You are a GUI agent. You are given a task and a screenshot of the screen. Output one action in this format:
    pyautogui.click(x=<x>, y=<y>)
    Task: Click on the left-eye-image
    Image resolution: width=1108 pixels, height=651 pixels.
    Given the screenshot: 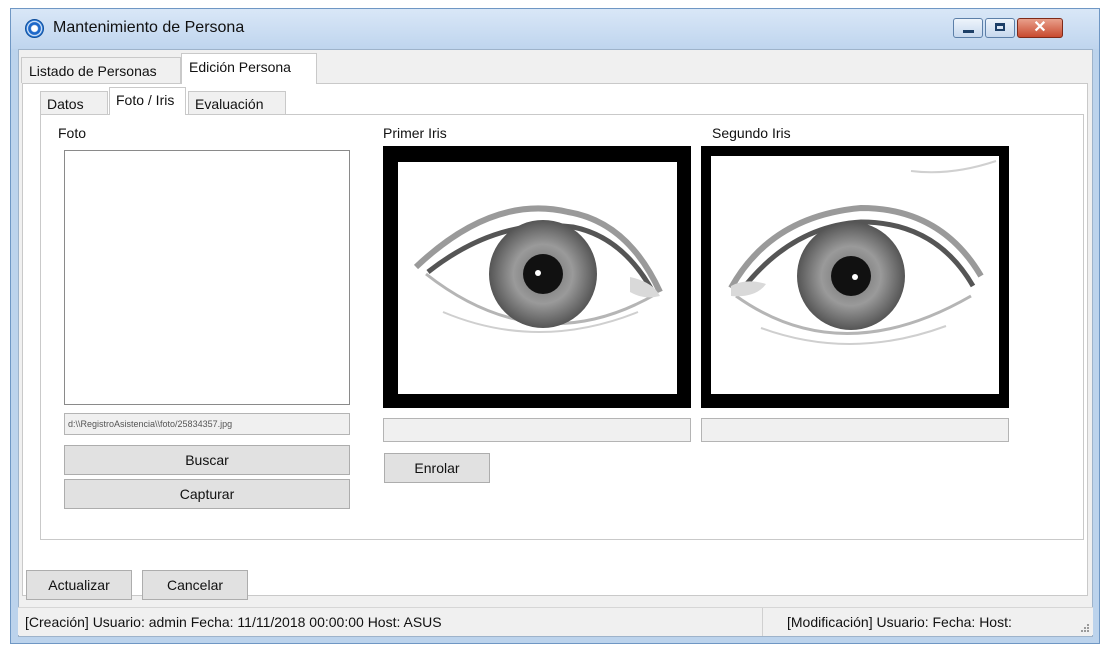 What is the action you would take?
    pyautogui.click(x=538, y=269)
    